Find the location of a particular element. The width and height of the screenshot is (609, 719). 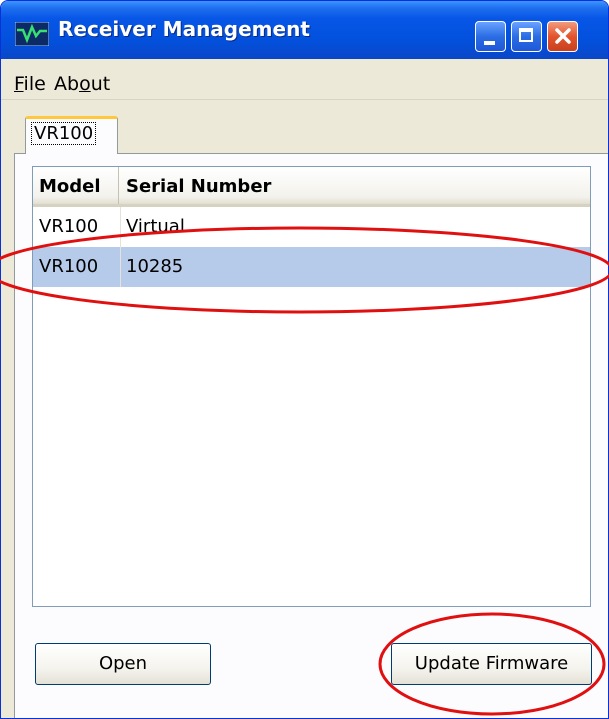

open-button: Open is located at coordinates (123, 664).